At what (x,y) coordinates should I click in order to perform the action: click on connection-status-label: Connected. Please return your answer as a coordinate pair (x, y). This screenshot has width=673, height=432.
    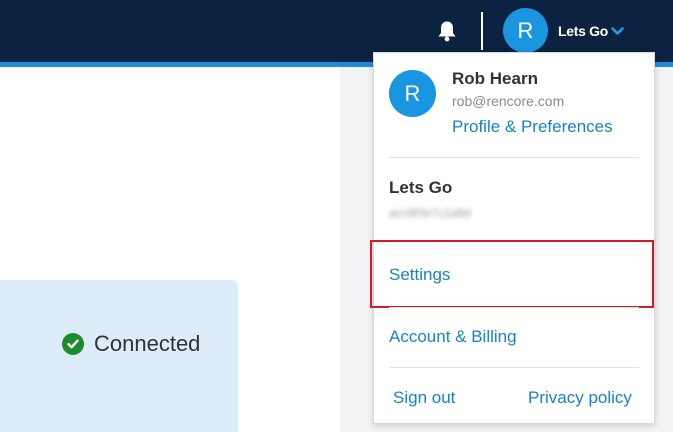
    Looking at the image, I should click on (147, 343).